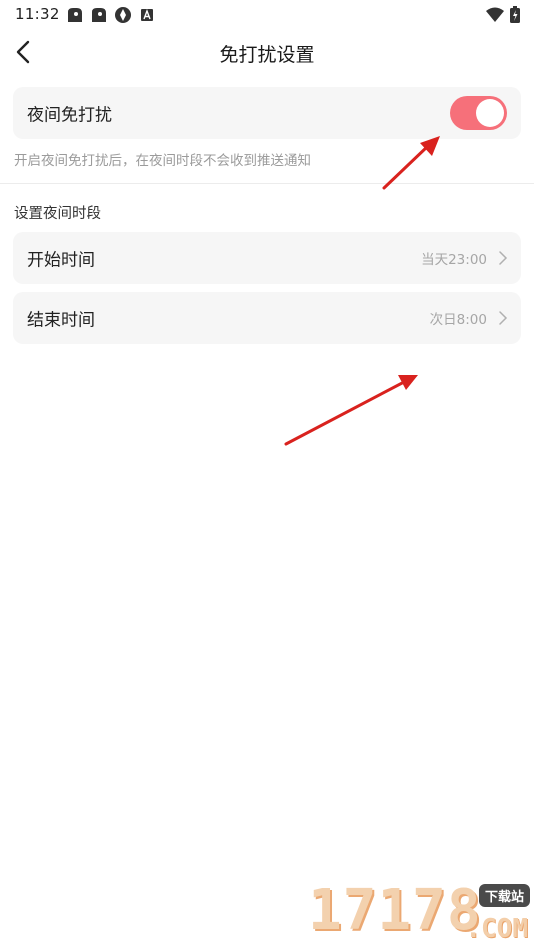  I want to click on watermark-badge: 下载站, so click(504, 895).